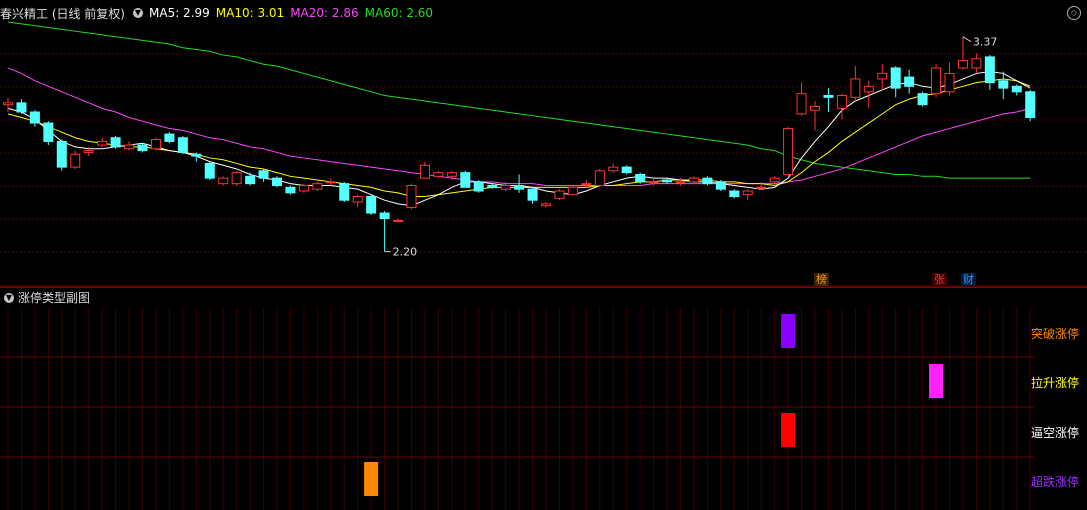  Describe the element at coordinates (1074, 13) in the screenshot. I see `expand-icon: ◇` at that location.